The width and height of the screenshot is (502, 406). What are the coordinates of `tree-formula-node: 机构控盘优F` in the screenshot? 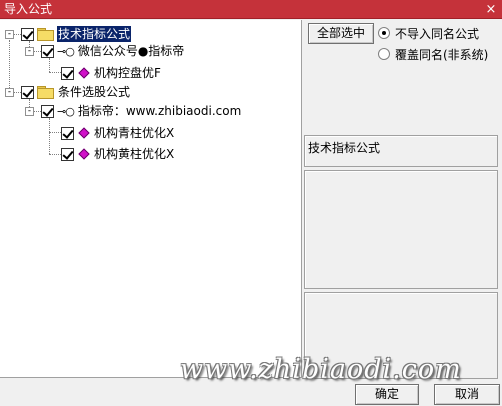 It's located at (111, 73).